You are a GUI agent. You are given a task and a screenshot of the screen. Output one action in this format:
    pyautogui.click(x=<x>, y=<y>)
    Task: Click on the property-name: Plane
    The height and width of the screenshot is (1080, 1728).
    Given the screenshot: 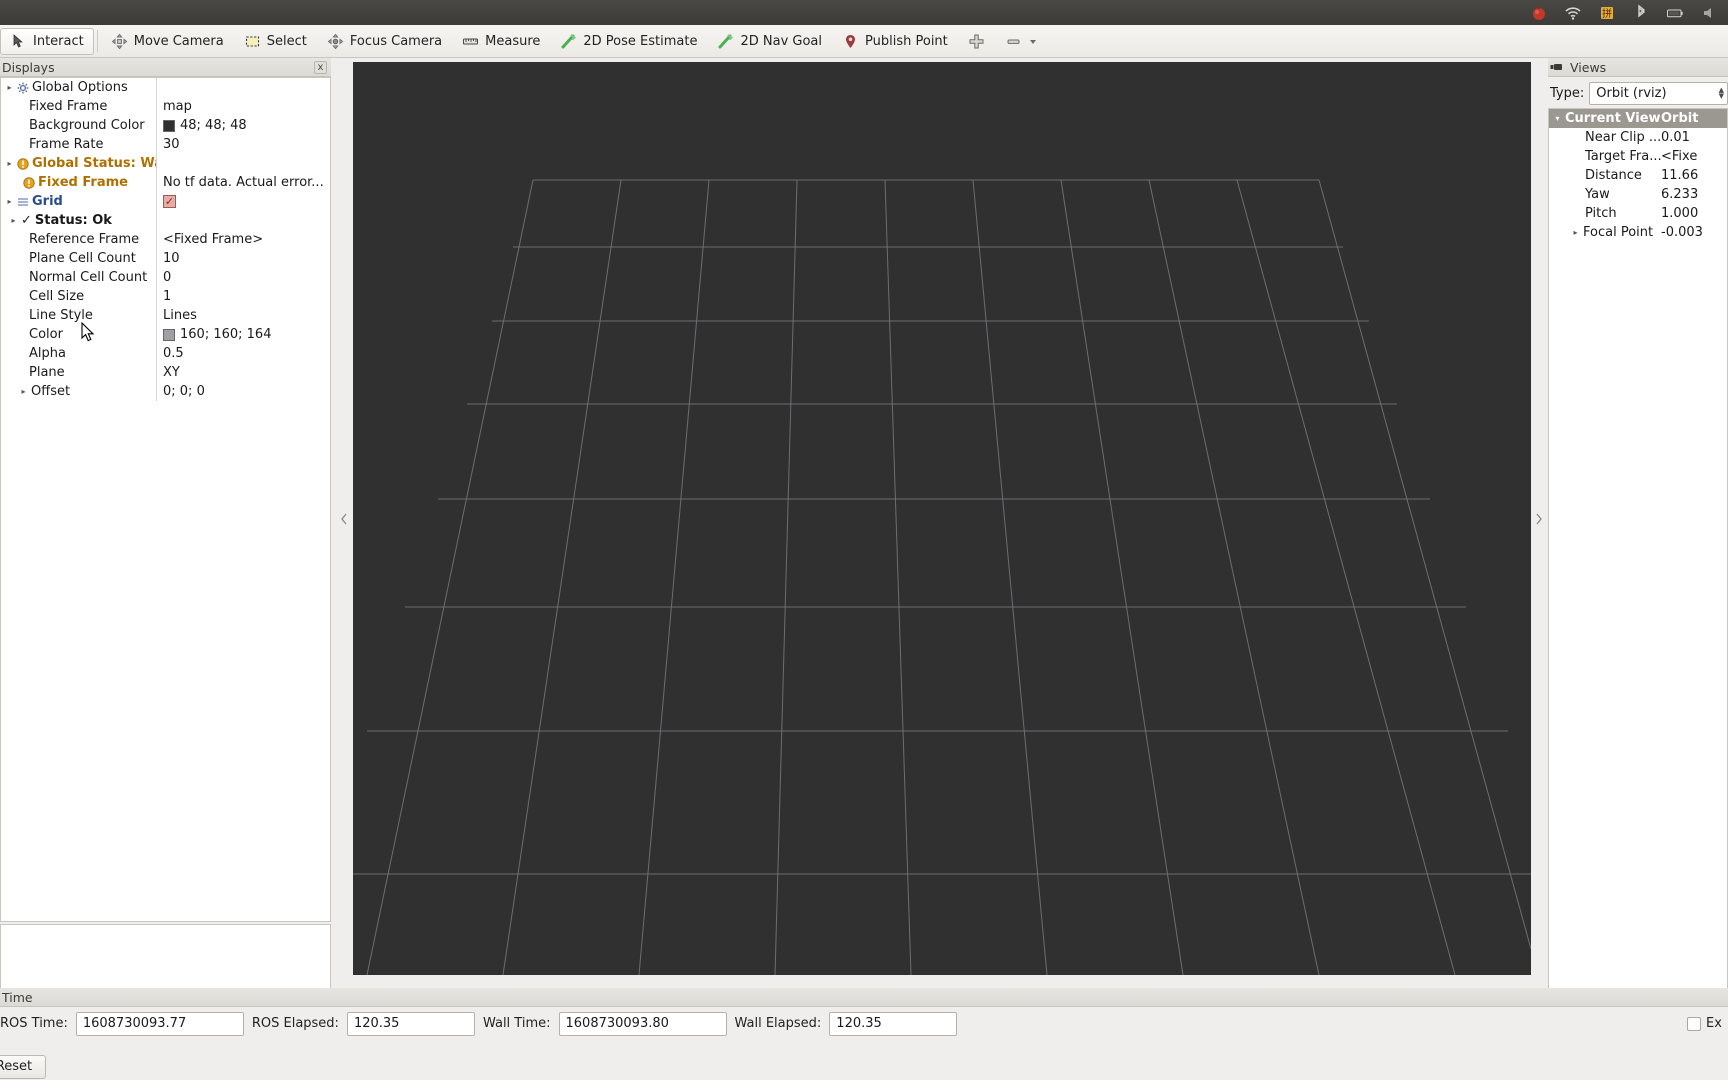 What is the action you would take?
    pyautogui.click(x=47, y=372)
    